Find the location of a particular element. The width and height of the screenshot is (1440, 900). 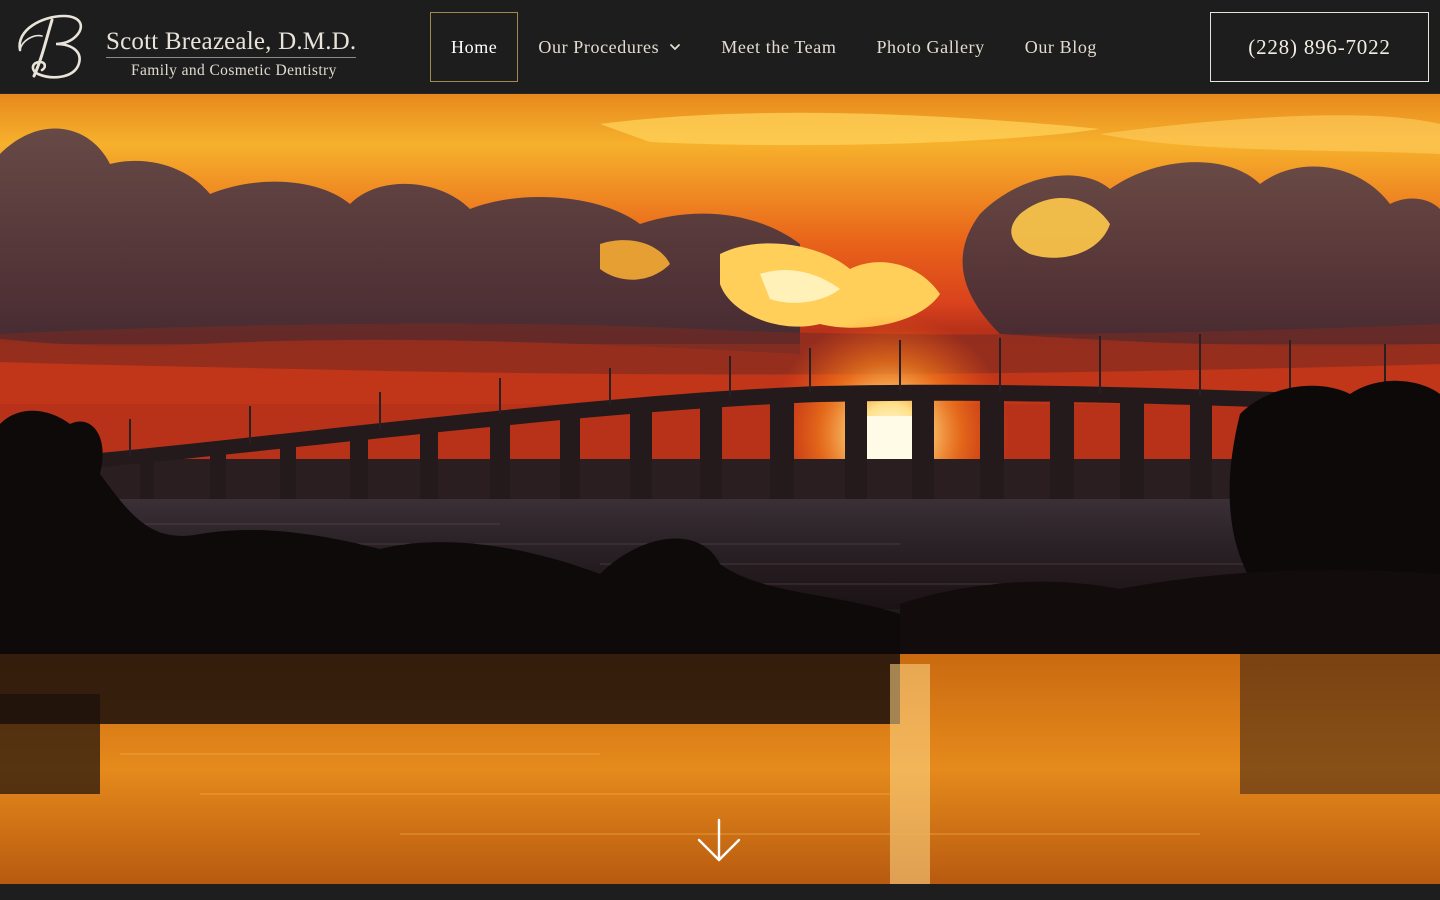

nav-item-photo-gallery: Photo Gallery is located at coordinates (930, 47).